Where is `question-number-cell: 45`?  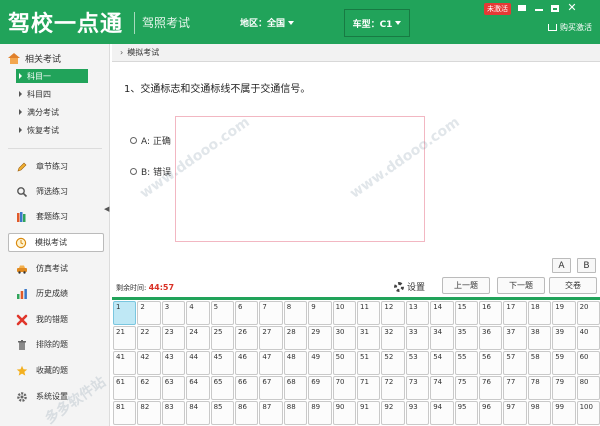 question-number-cell: 45 is located at coordinates (222, 363).